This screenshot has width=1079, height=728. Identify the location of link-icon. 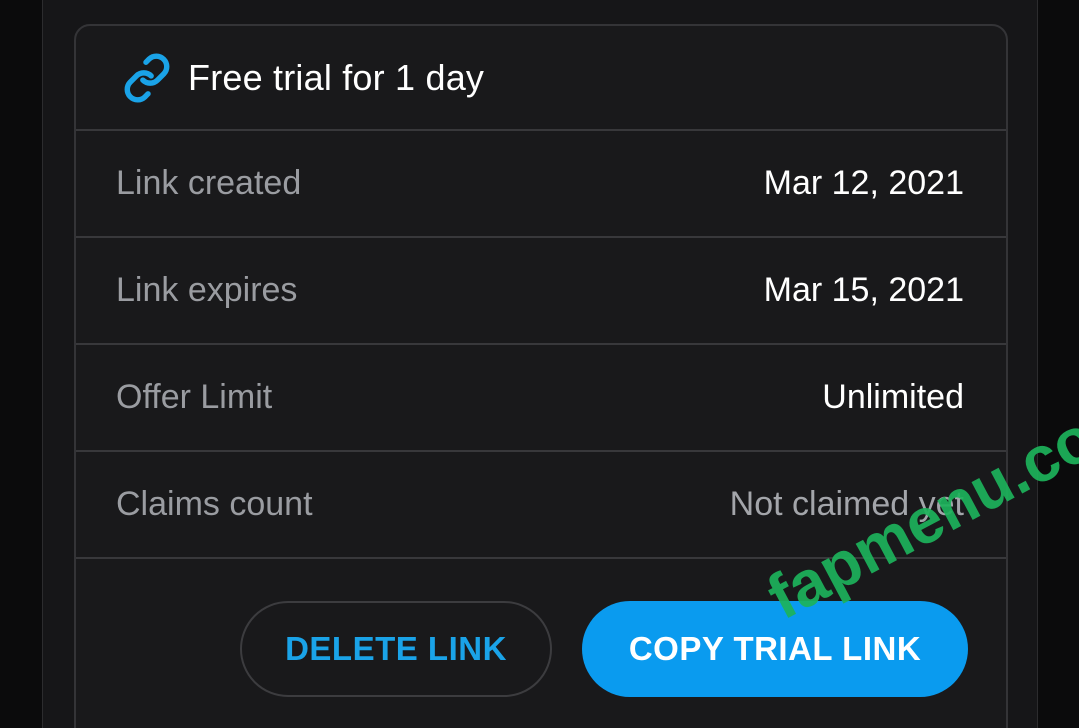
(147, 77).